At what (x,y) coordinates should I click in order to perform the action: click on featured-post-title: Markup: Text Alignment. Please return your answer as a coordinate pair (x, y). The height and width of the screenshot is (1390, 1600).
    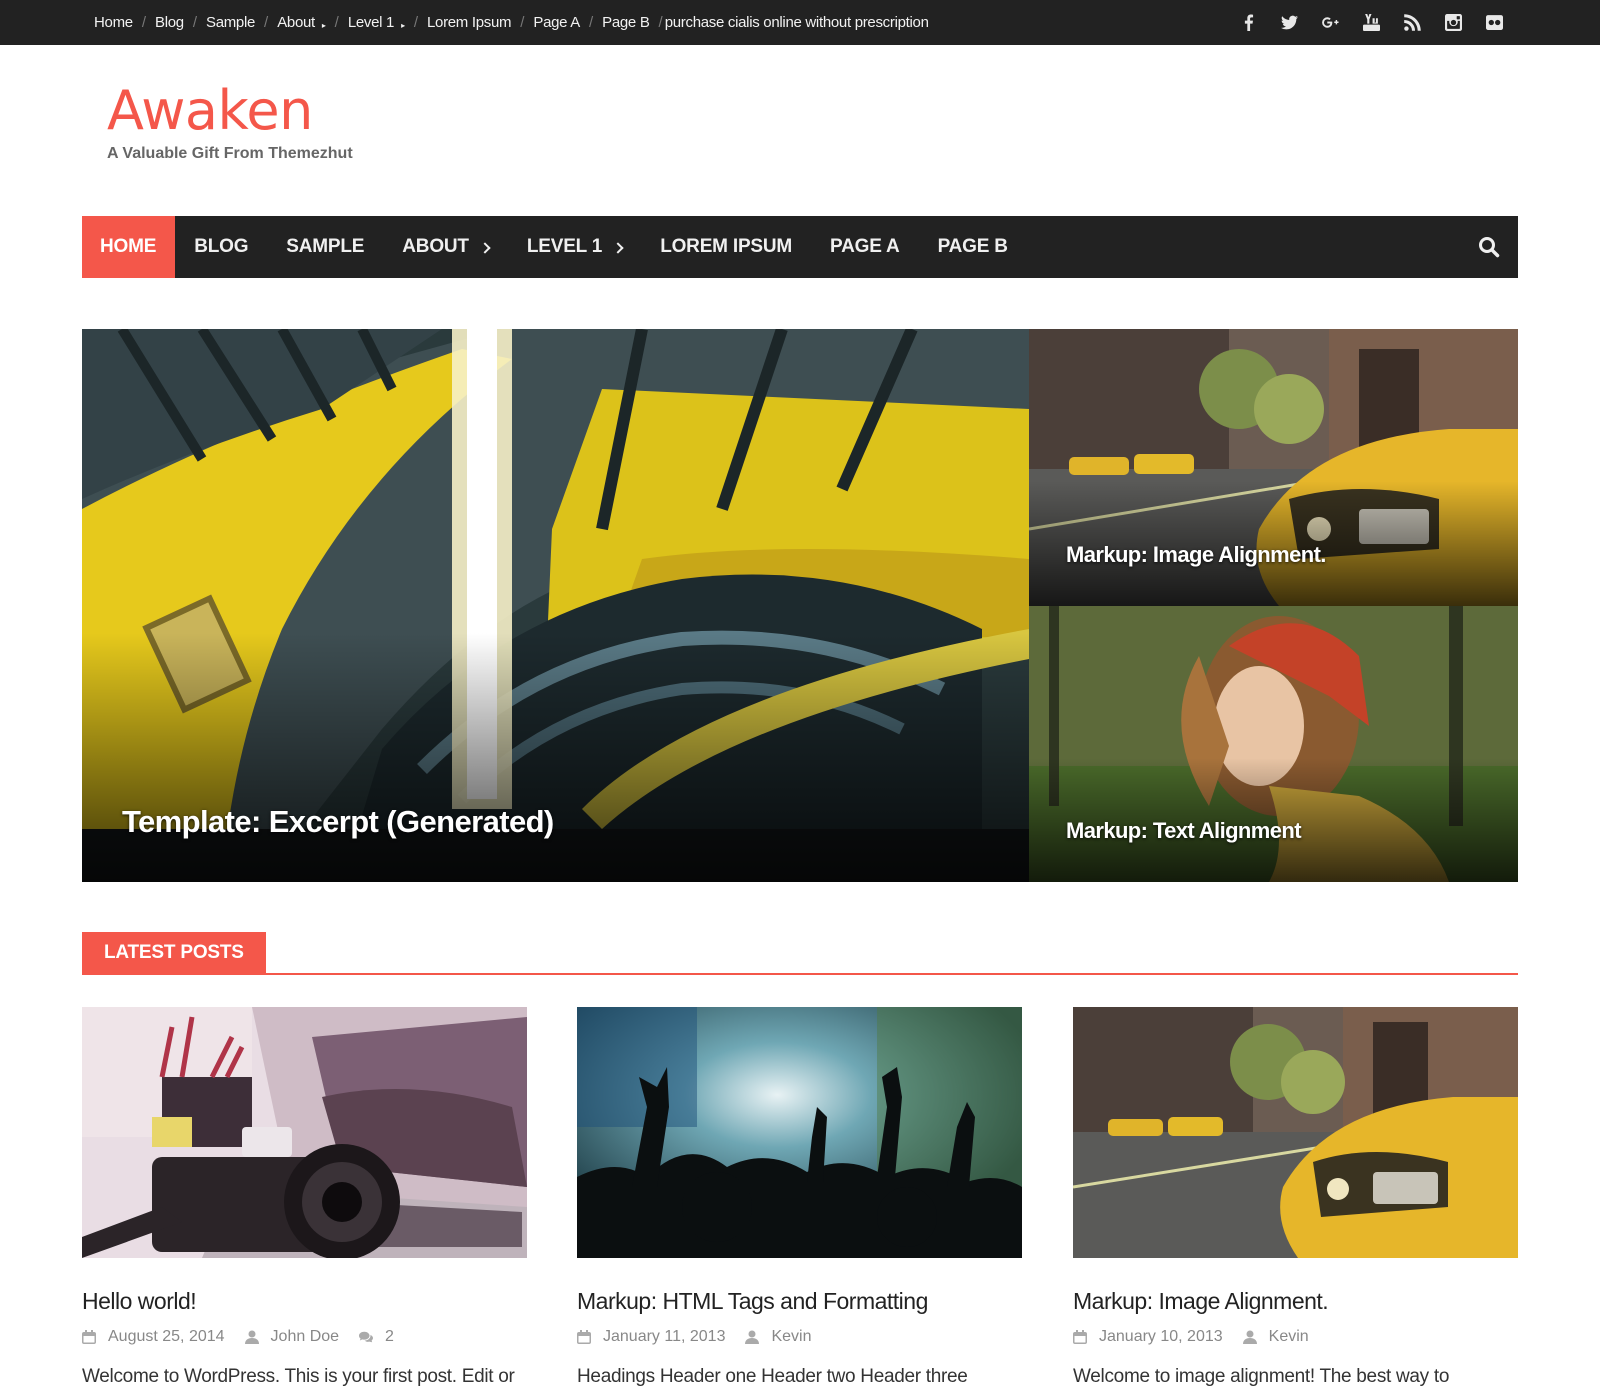
    Looking at the image, I should click on (1184, 831).